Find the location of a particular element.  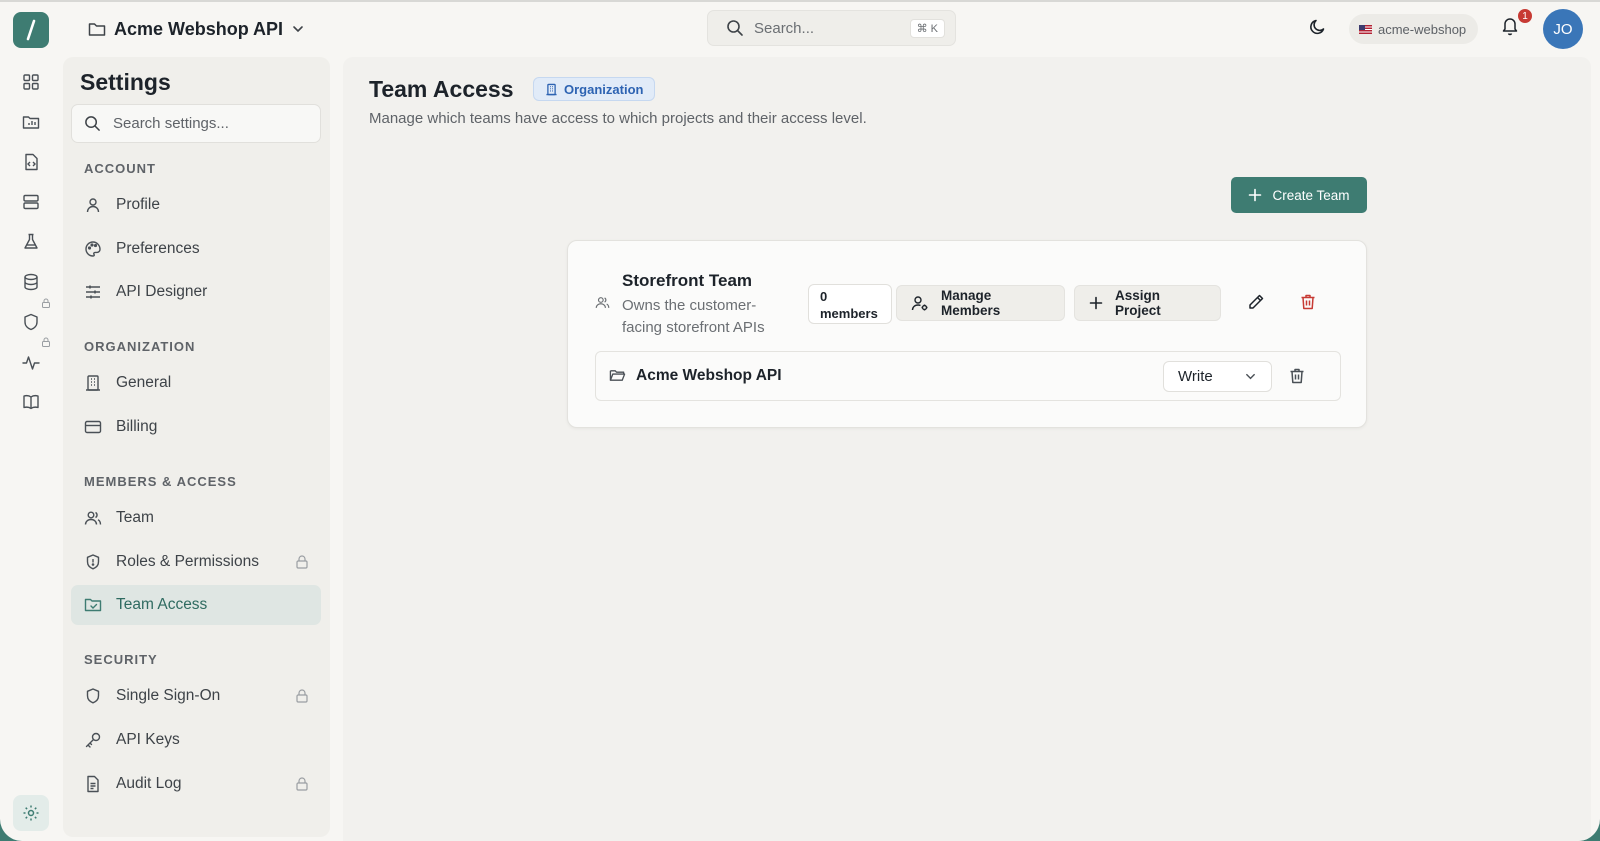

organization-badge: Organization is located at coordinates (594, 89).